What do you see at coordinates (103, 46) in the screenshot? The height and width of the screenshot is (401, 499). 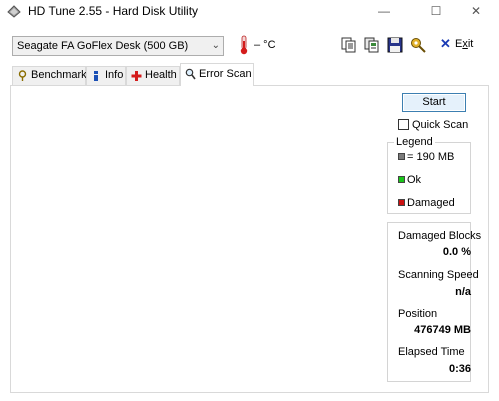 I see `drive-select-value: Seagate FA GoFlex Desk (500 GB)` at bounding box center [103, 46].